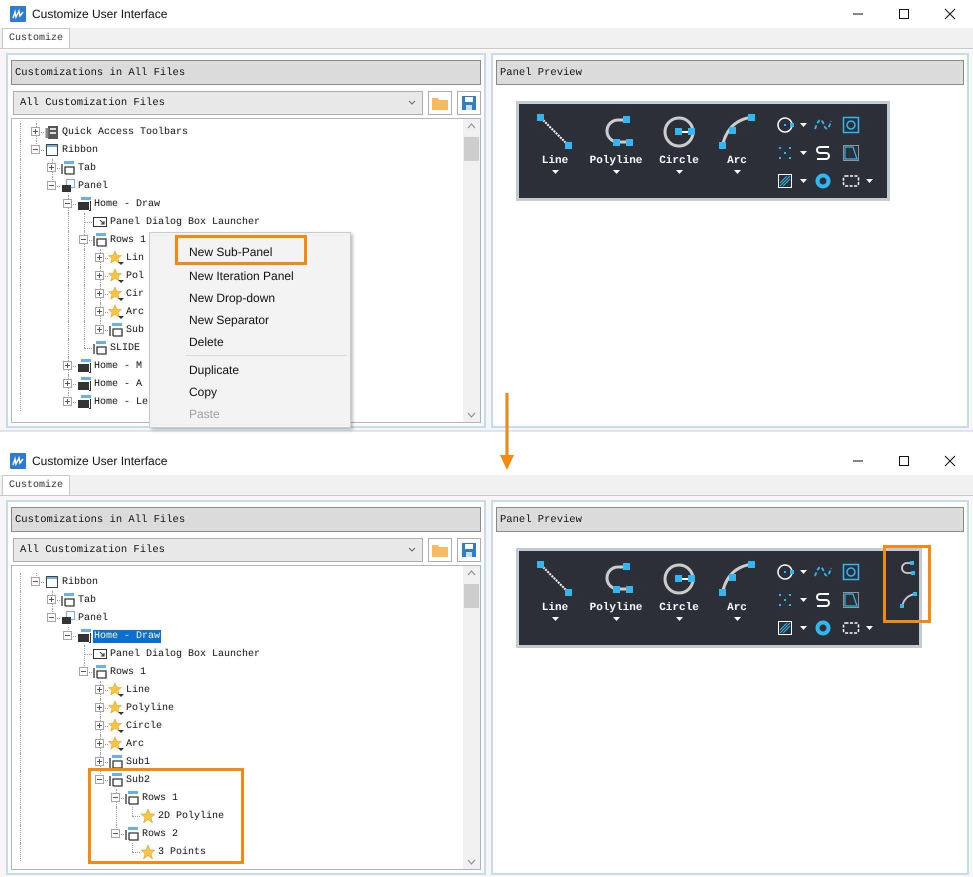 The width and height of the screenshot is (973, 877). Describe the element at coordinates (785, 125) in the screenshot. I see `center-circle-icon` at that location.